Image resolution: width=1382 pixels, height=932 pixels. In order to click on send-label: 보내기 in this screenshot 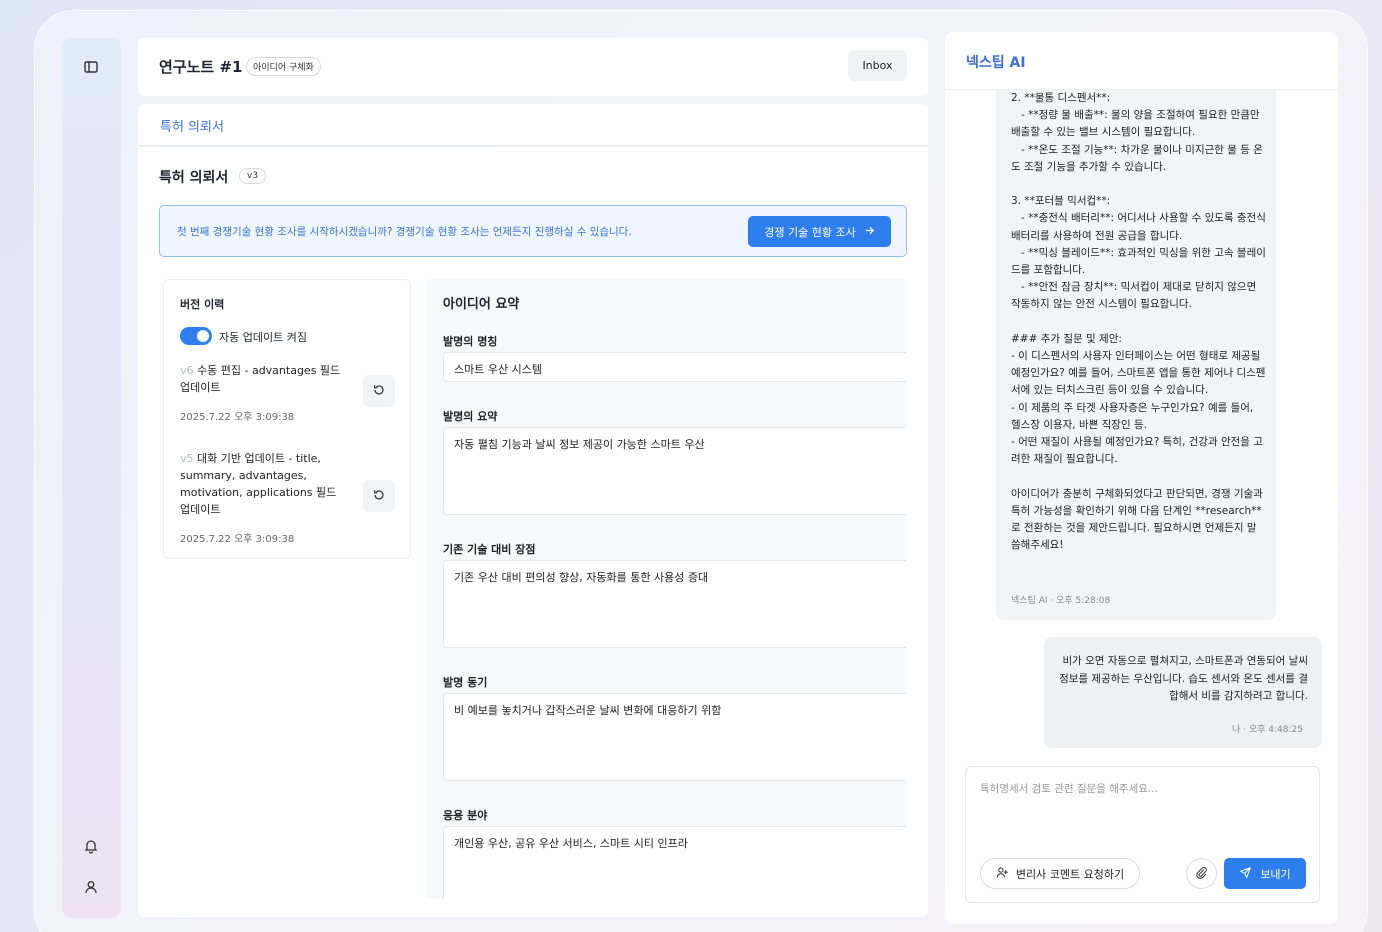, I will do `click(1275, 874)`.